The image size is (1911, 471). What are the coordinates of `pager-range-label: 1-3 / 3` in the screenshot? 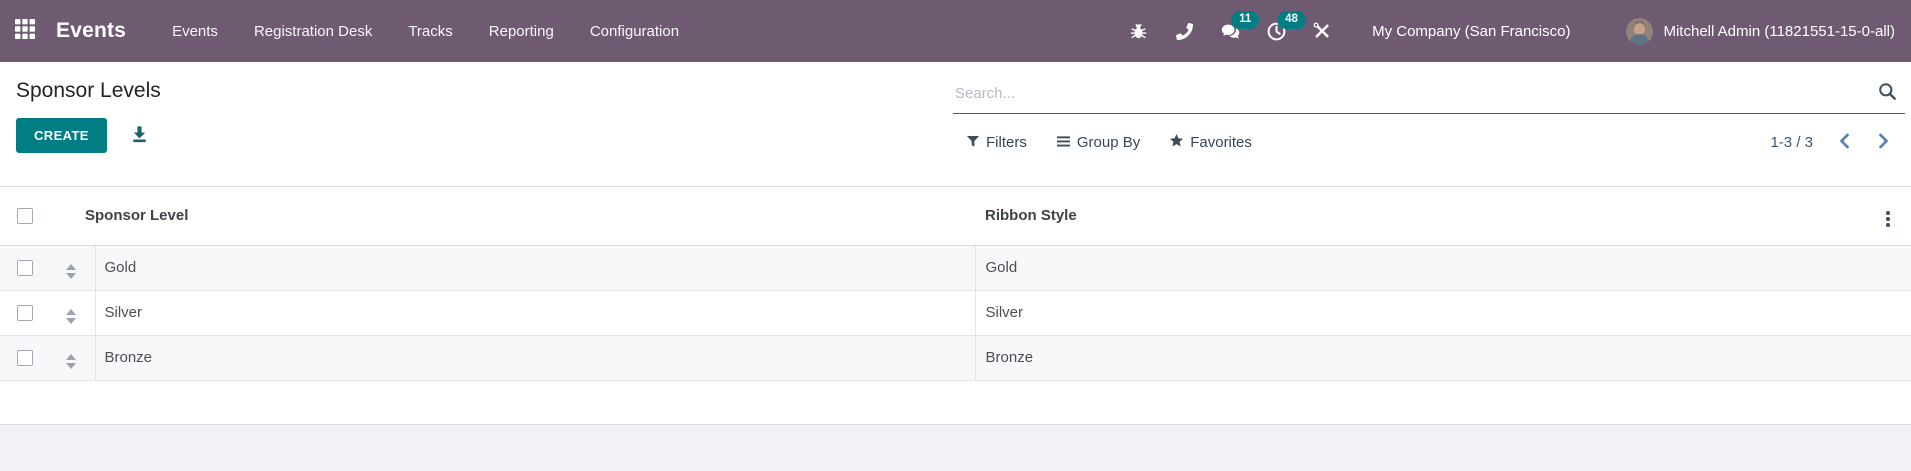 It's located at (1791, 142).